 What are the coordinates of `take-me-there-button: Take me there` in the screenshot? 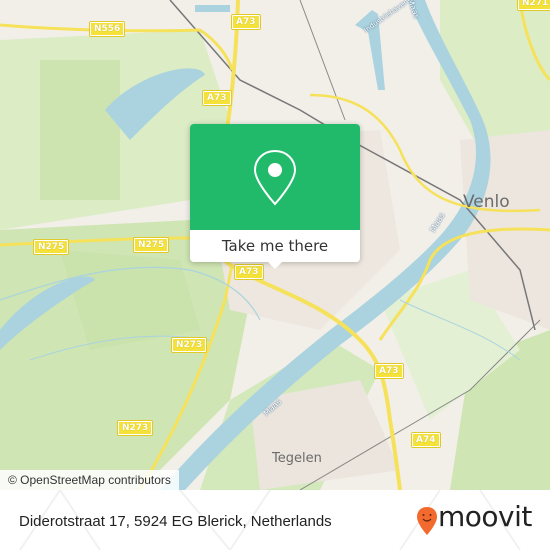 It's located at (275, 246).